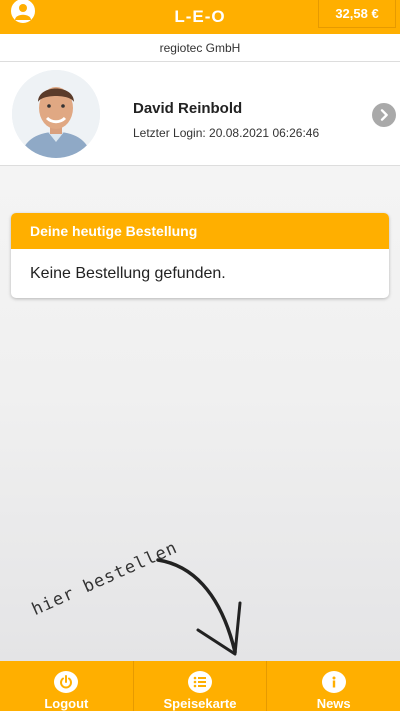 The height and width of the screenshot is (711, 400). What do you see at coordinates (23, 13) in the screenshot?
I see `user-icon` at bounding box center [23, 13].